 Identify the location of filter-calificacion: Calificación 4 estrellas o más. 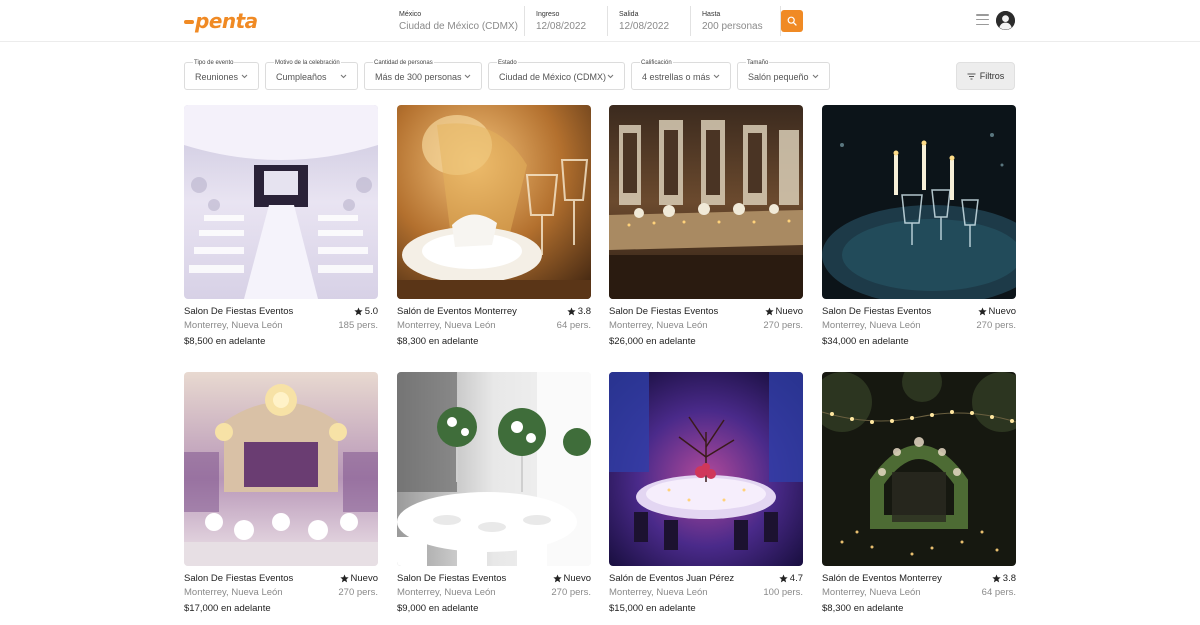
(681, 75).